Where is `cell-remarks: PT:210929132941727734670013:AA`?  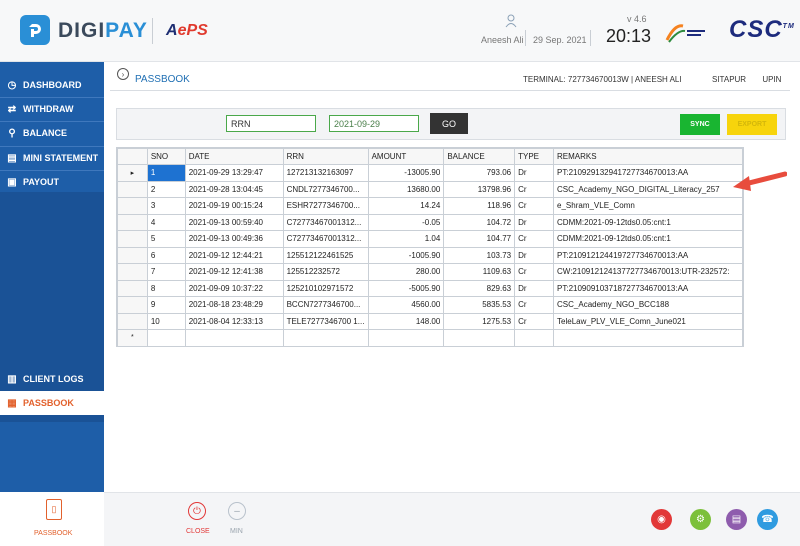 cell-remarks: PT:210929132941727734670013:AA is located at coordinates (648, 173).